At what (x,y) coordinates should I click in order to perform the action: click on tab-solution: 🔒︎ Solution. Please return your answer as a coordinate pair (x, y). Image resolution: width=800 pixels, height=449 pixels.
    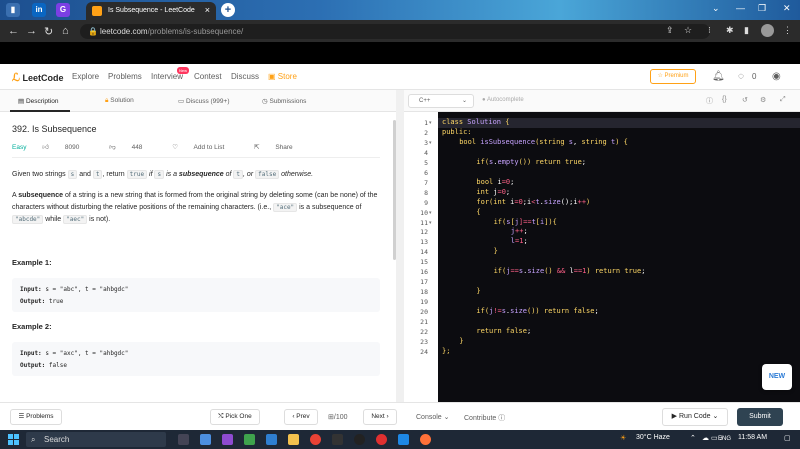
    Looking at the image, I should click on (119, 101).